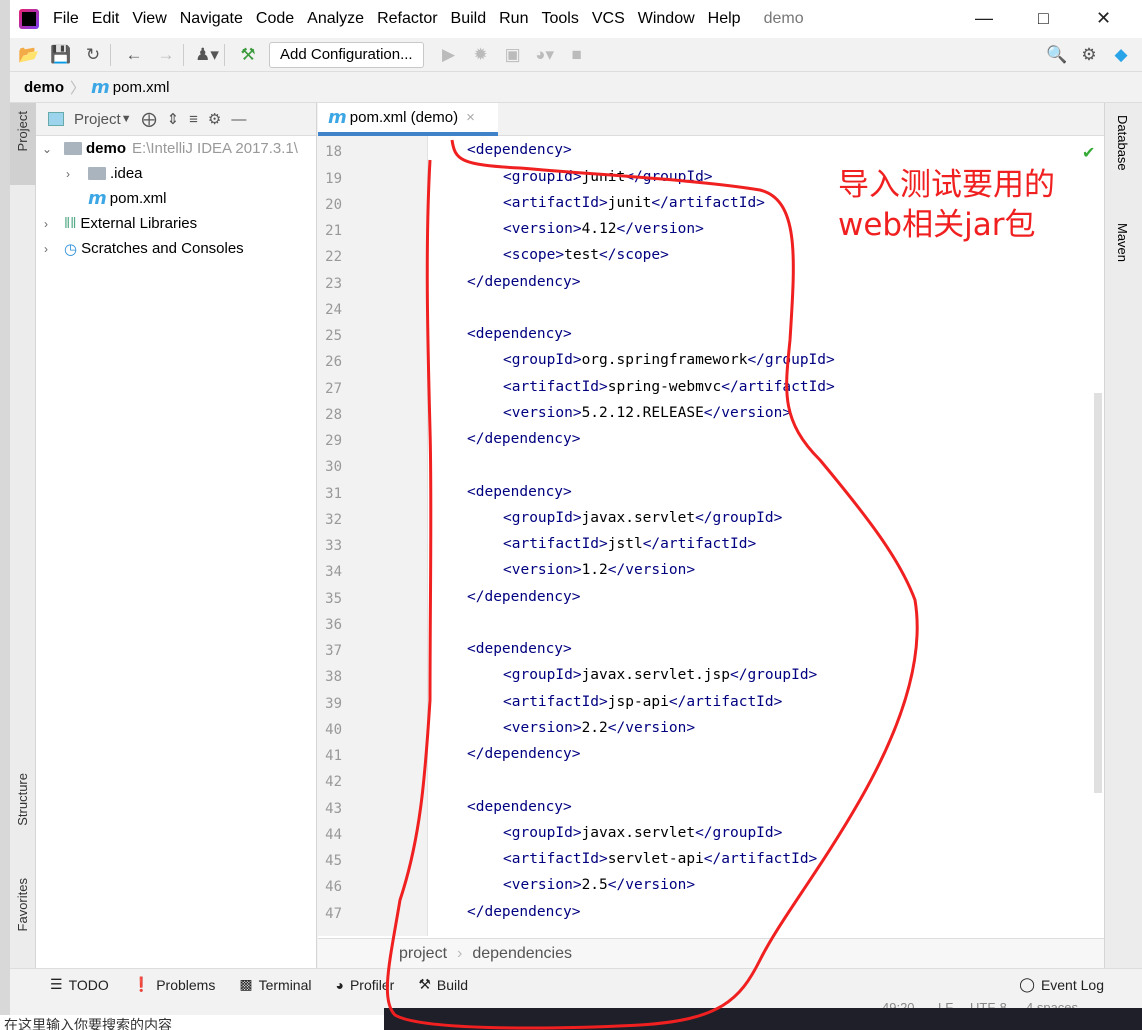 This screenshot has height=1030, width=1142. I want to click on stop-icon: ■, so click(577, 55).